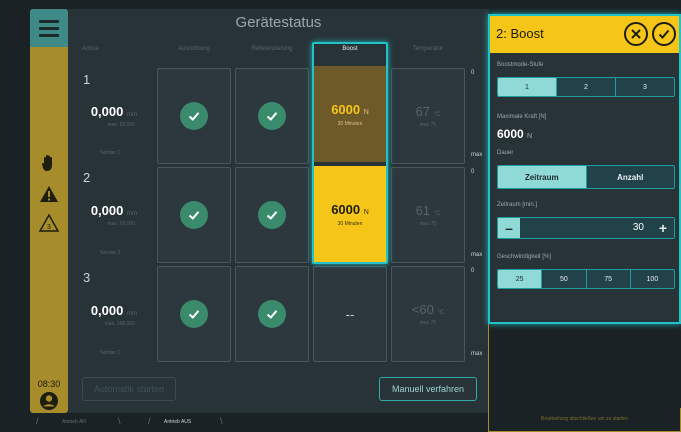 The image size is (681, 432). I want to click on confirm-button, so click(664, 34).